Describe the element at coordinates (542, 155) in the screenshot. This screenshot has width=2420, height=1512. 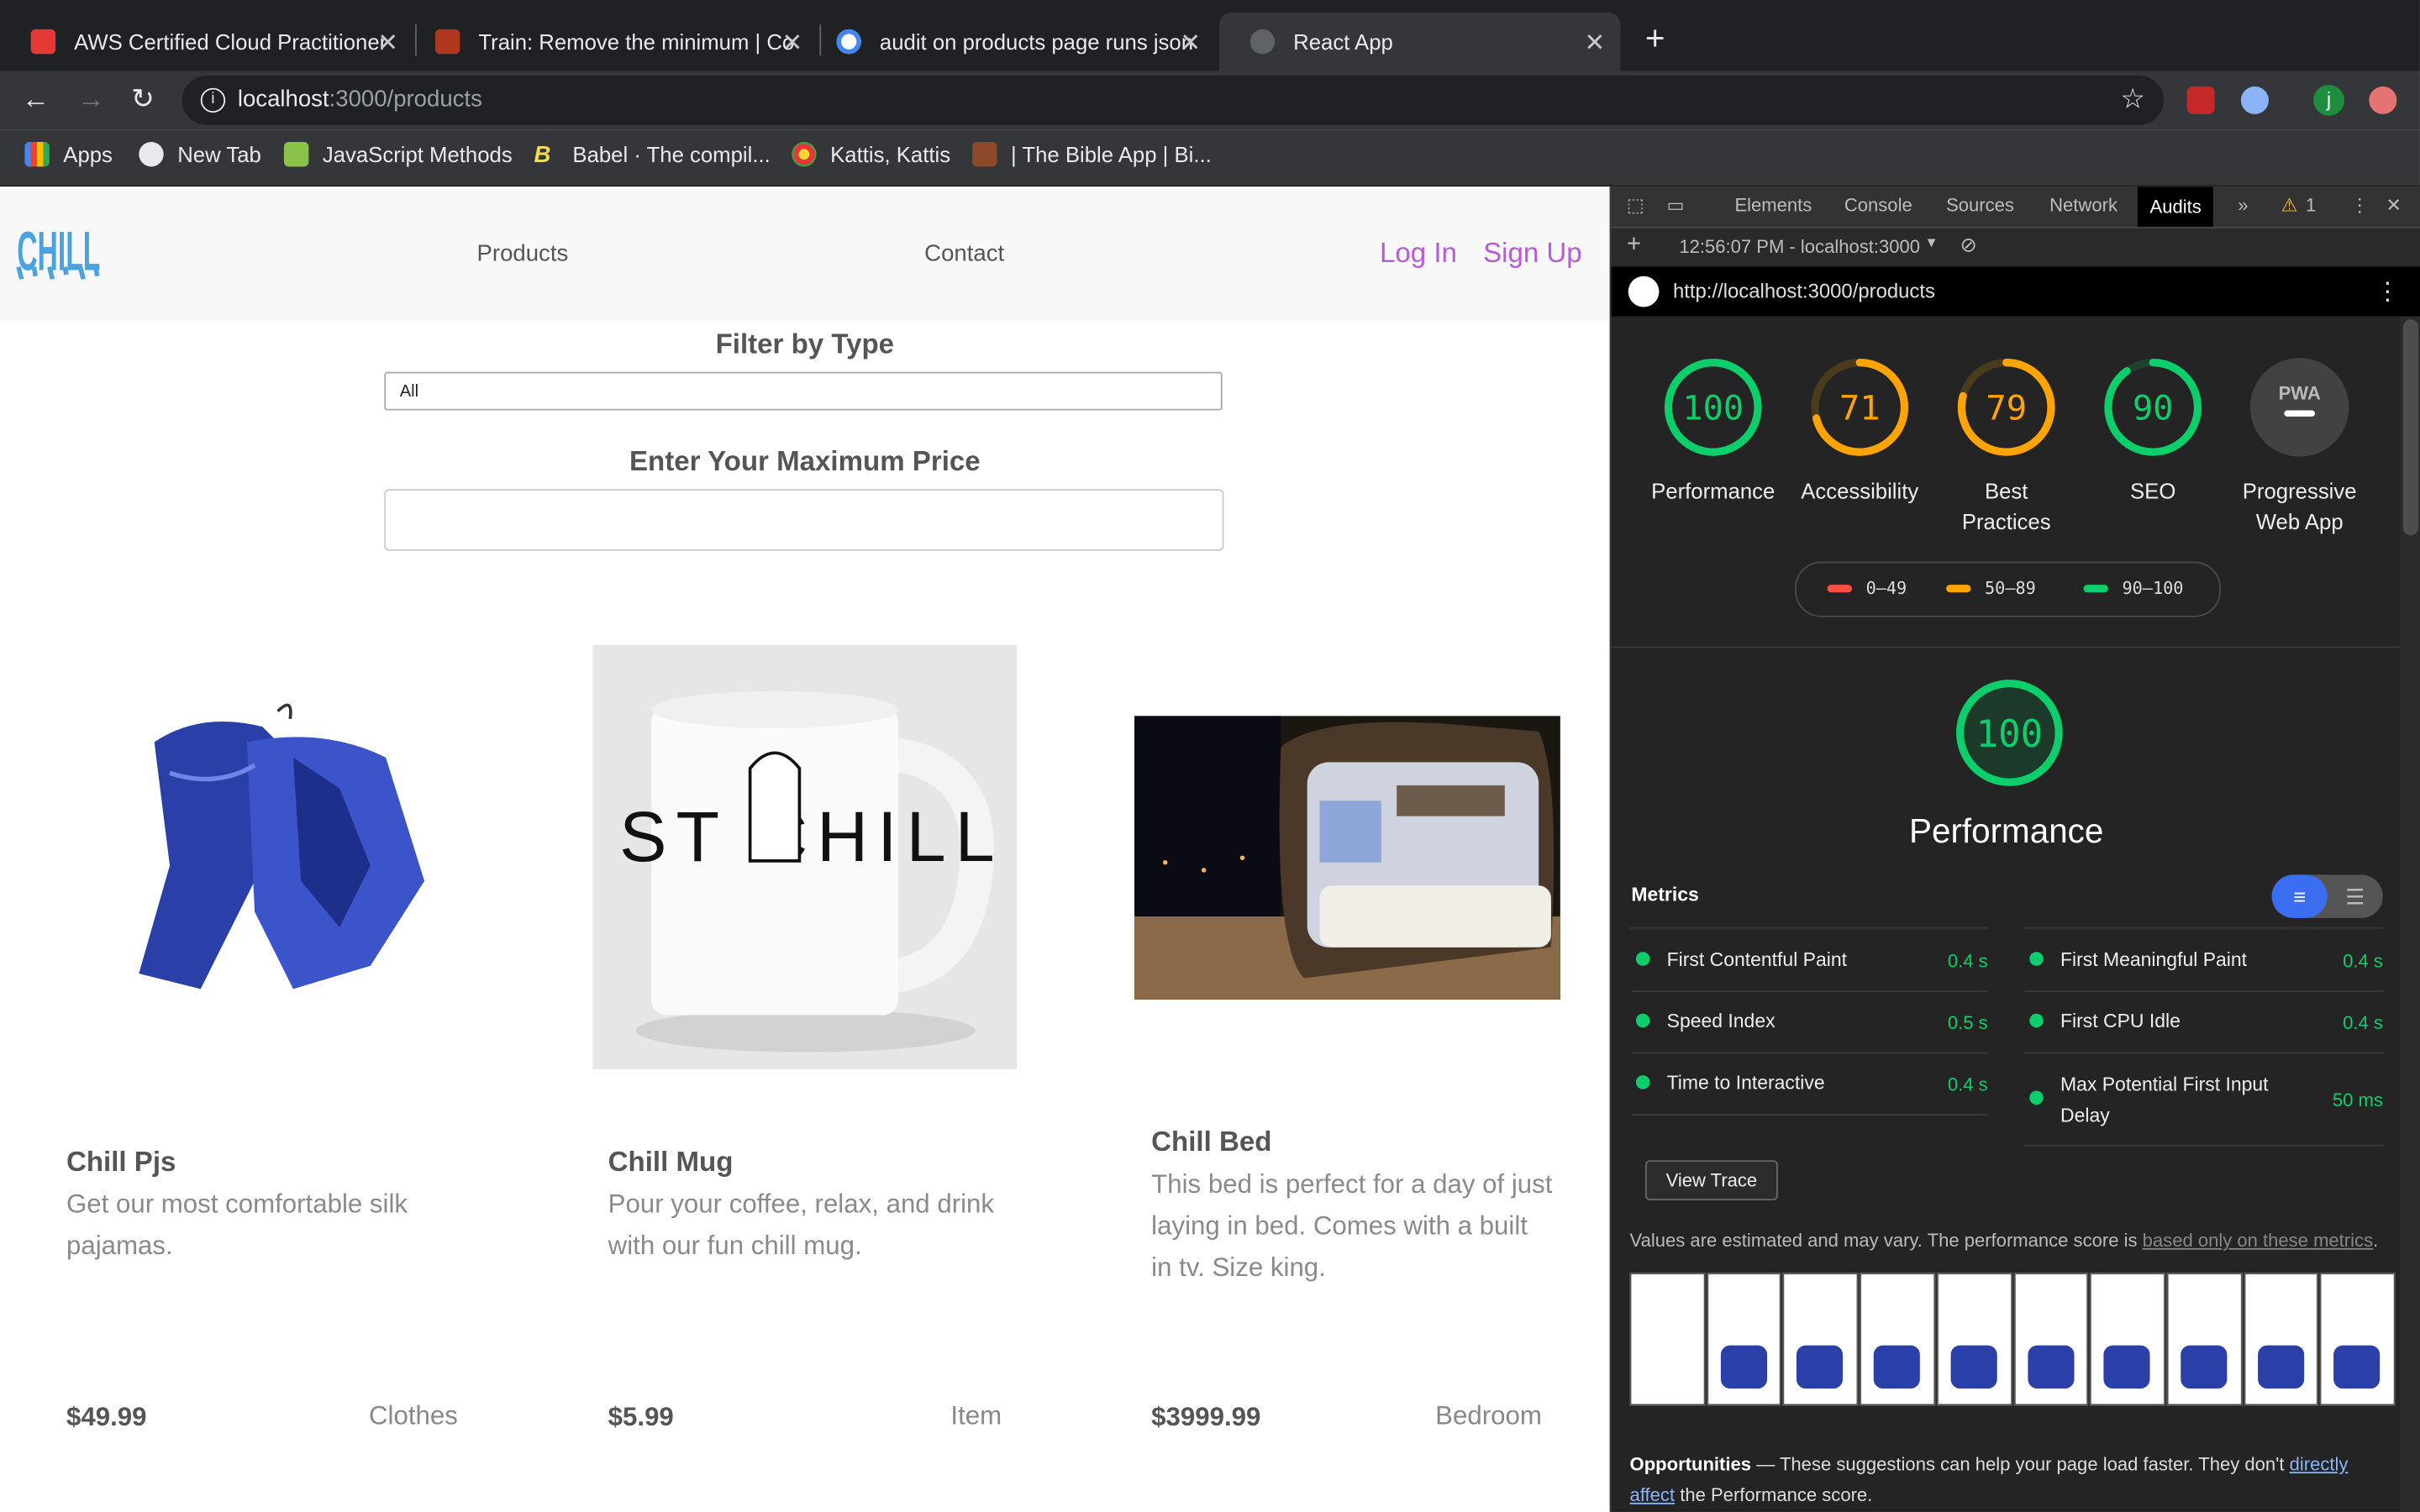
I see `babel-icon: B` at that location.